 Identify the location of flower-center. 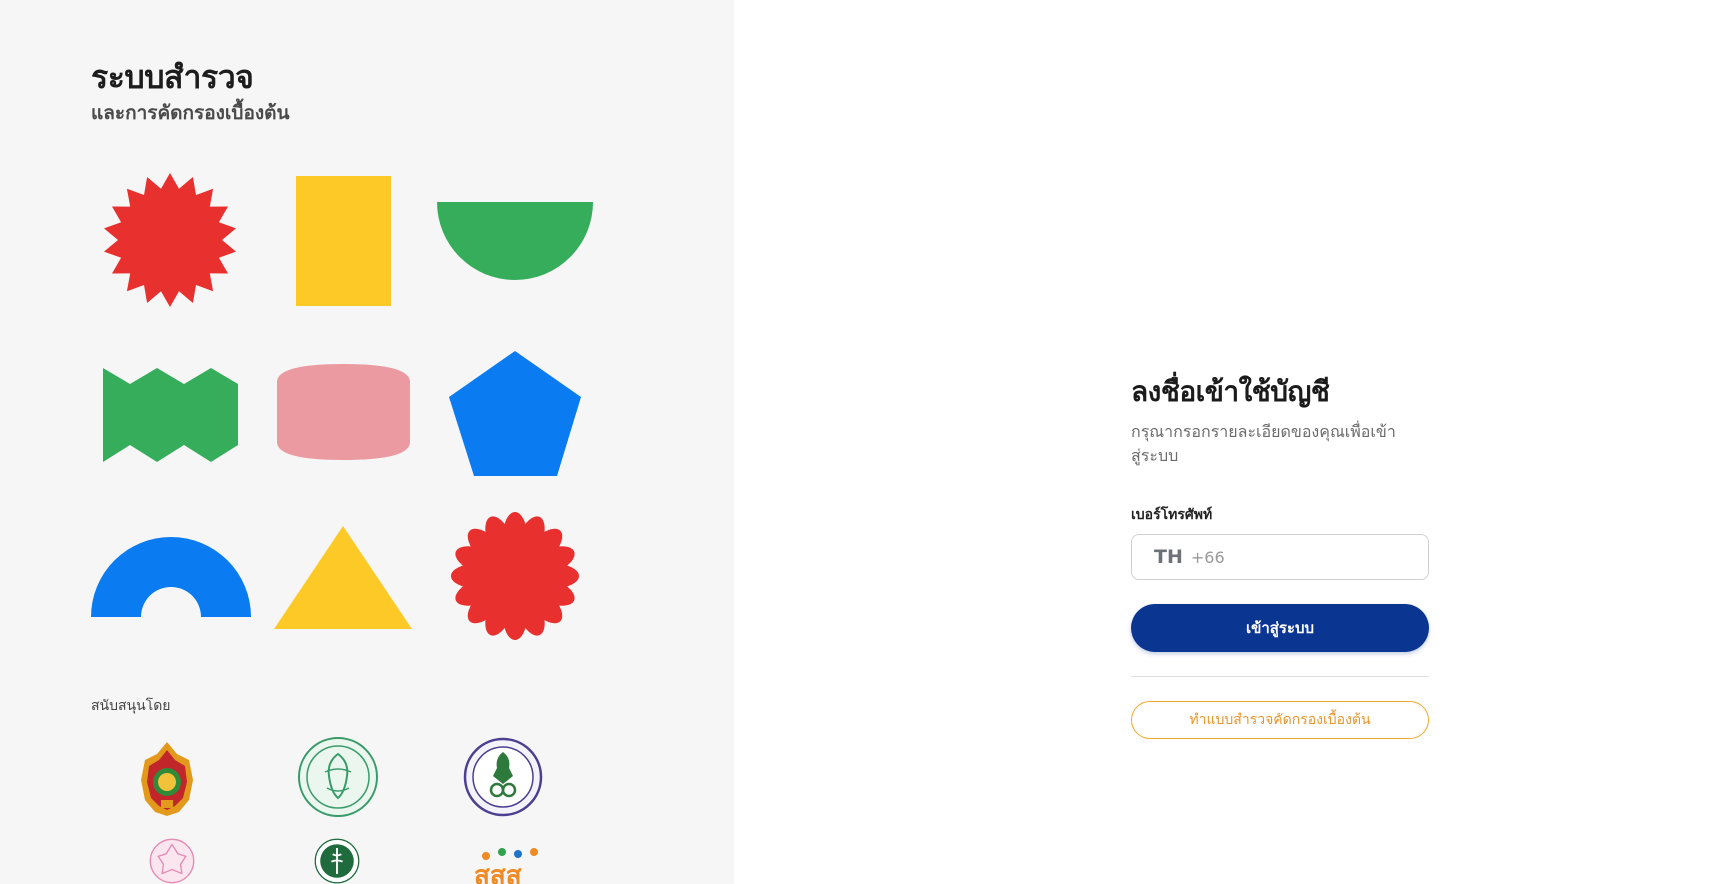
(515, 576).